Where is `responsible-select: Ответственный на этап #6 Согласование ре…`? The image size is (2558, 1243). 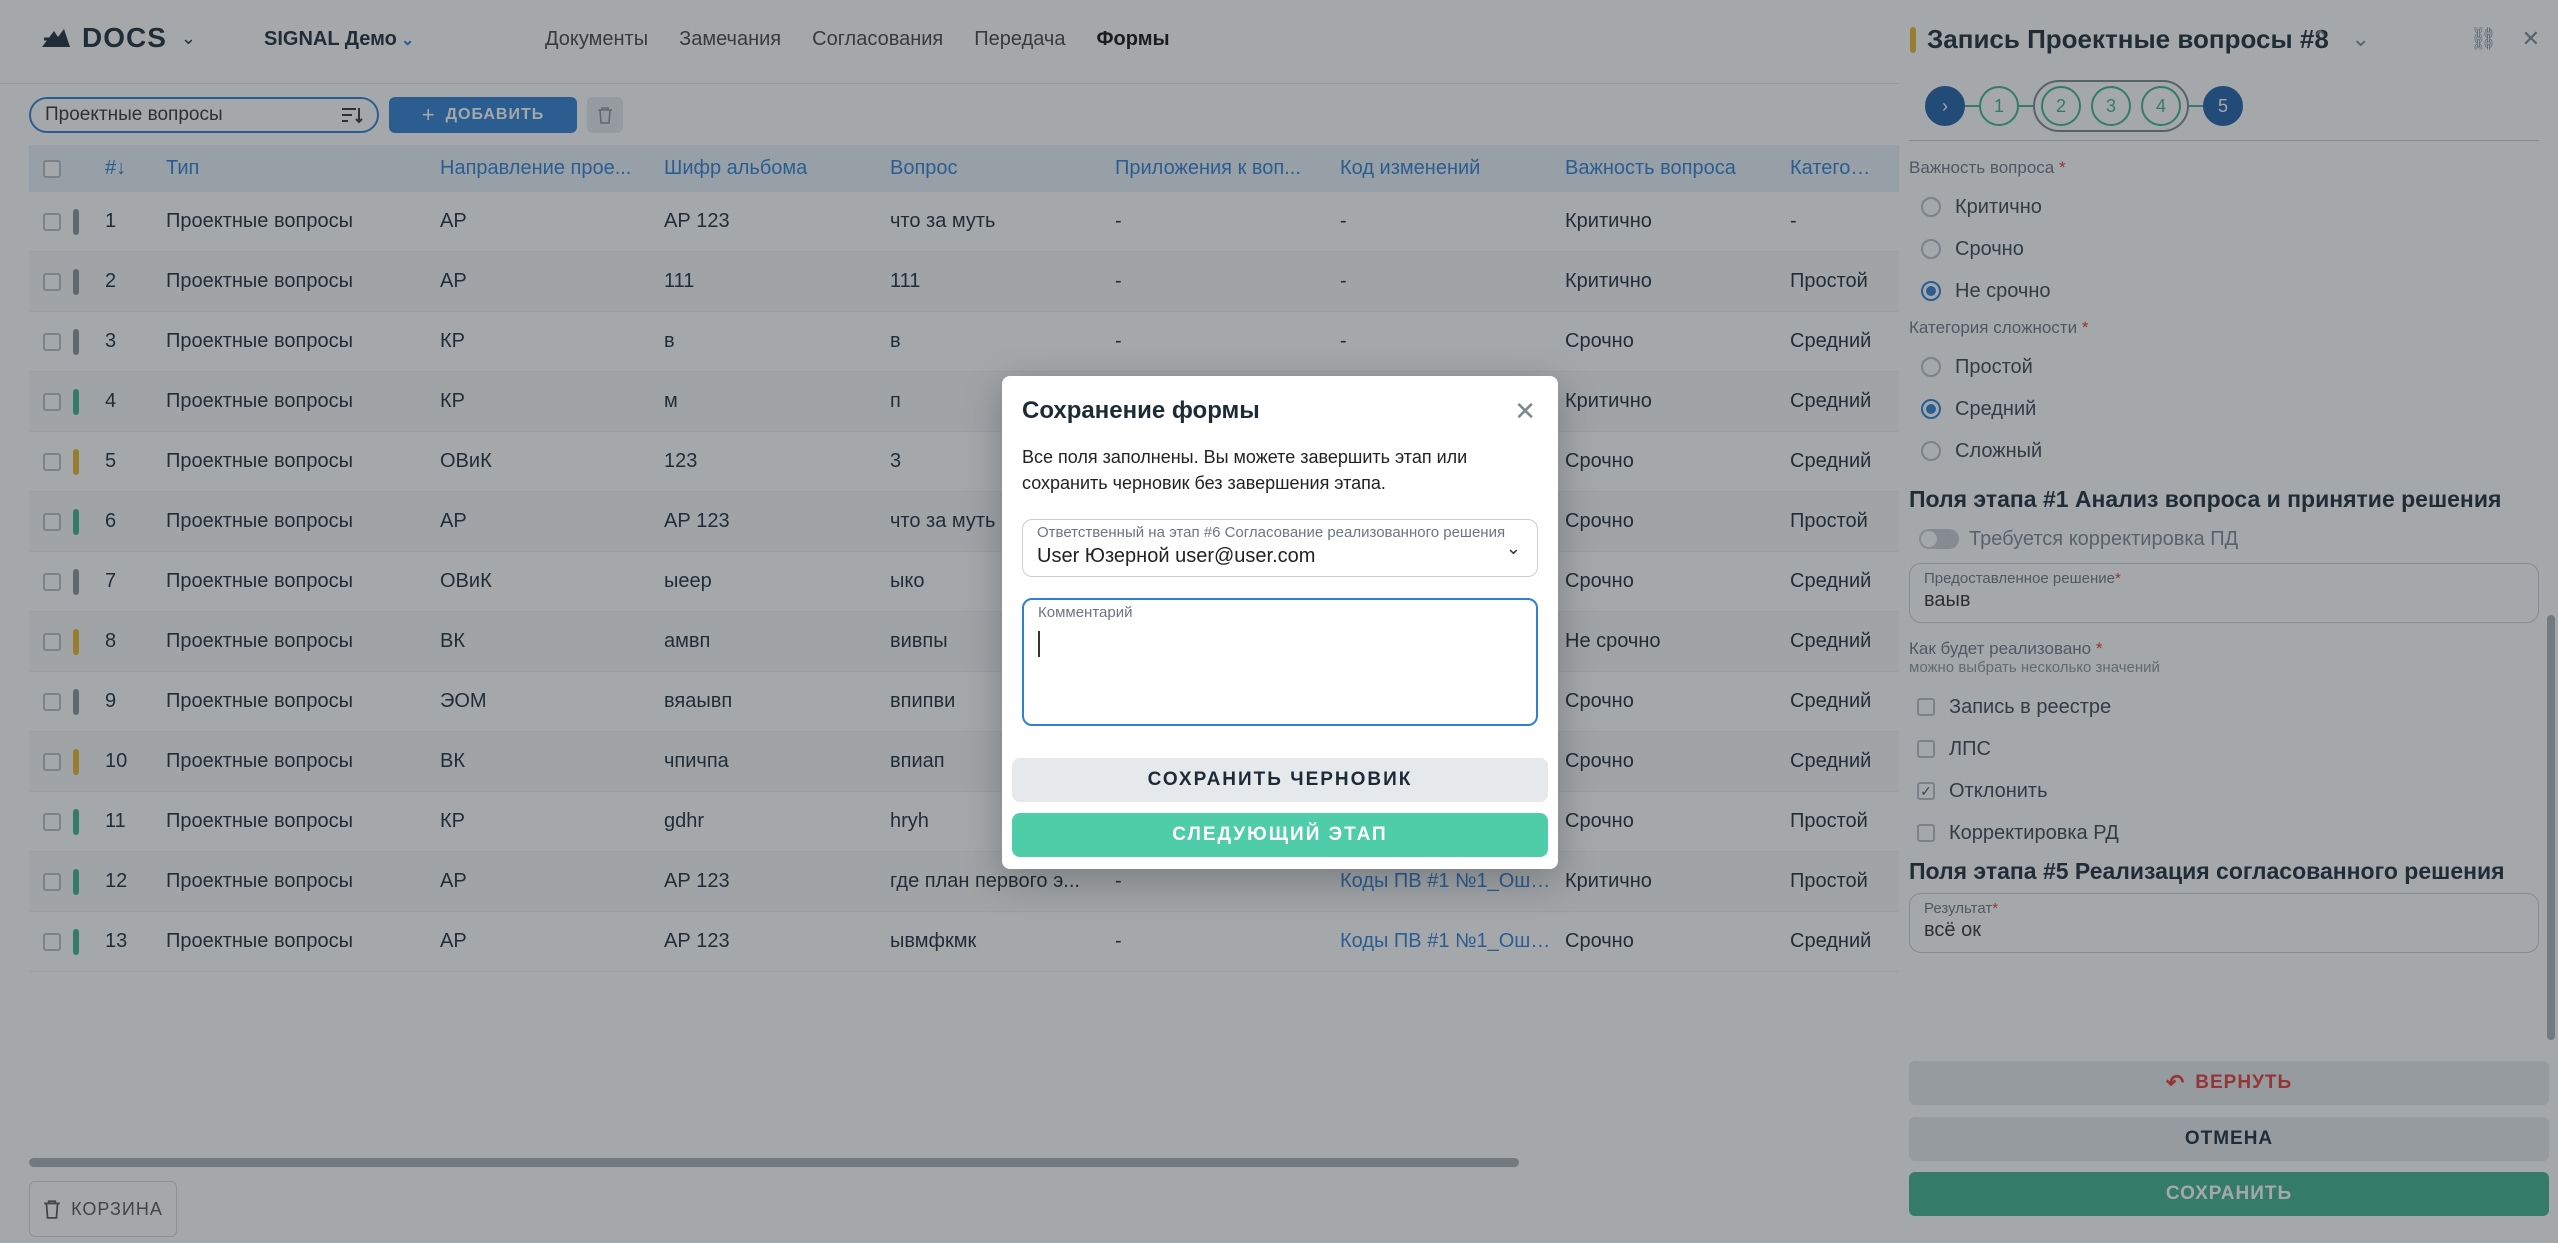
responsible-select: Ответственный на этап #6 Согласование ре… is located at coordinates (1280, 548).